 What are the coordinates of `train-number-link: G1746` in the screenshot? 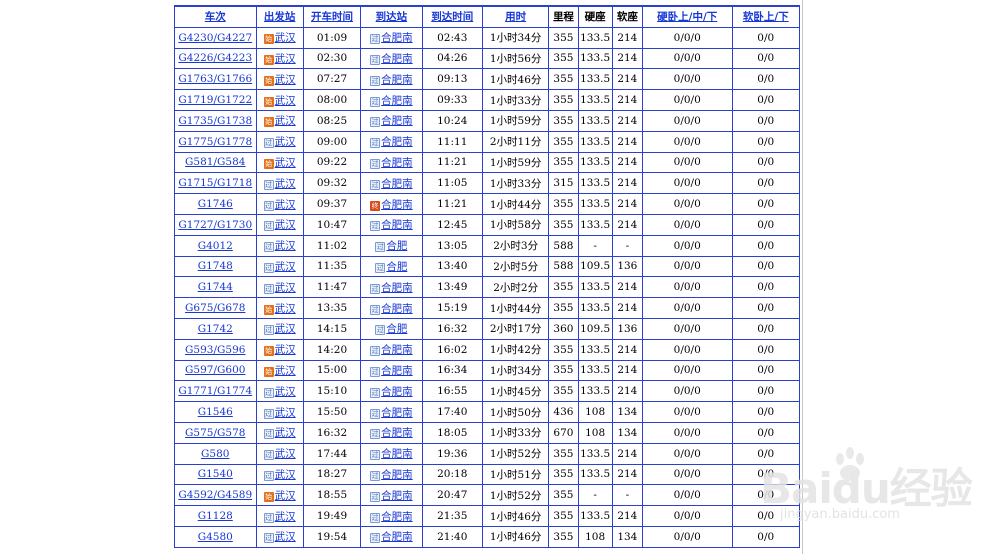 It's located at (215, 204).